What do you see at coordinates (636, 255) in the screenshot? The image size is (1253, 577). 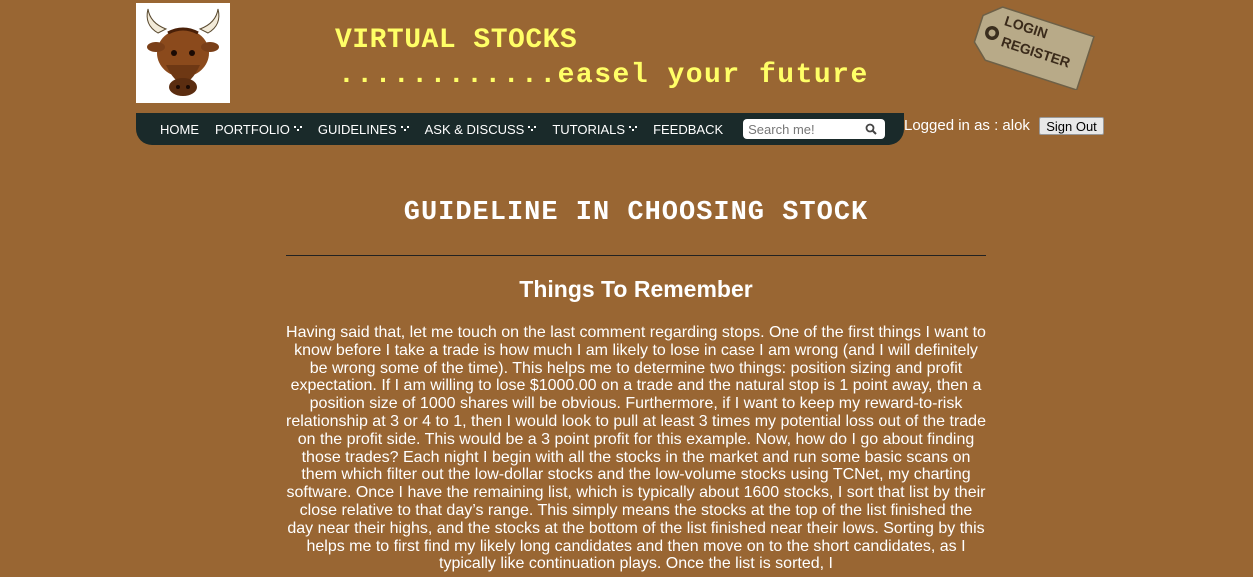 I see `title-divider` at bounding box center [636, 255].